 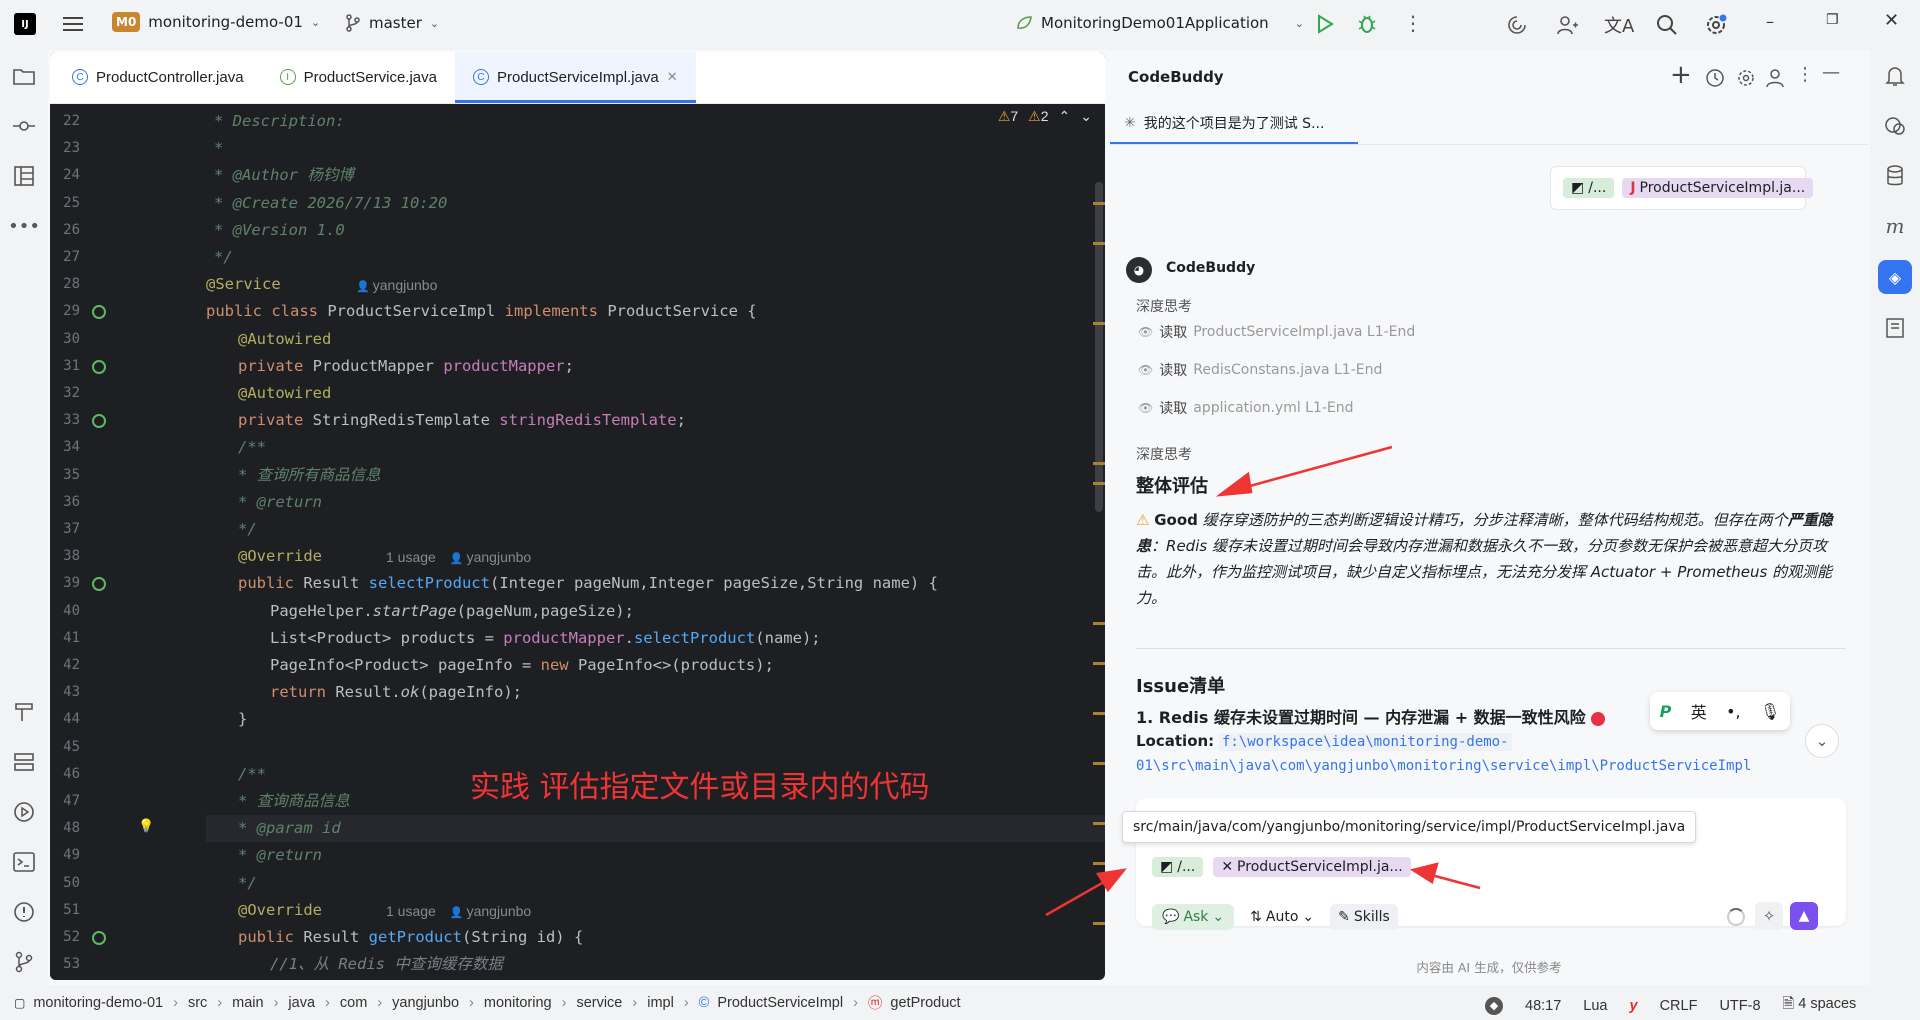 I want to click on breadcrumb-label: main, so click(x=248, y=1002).